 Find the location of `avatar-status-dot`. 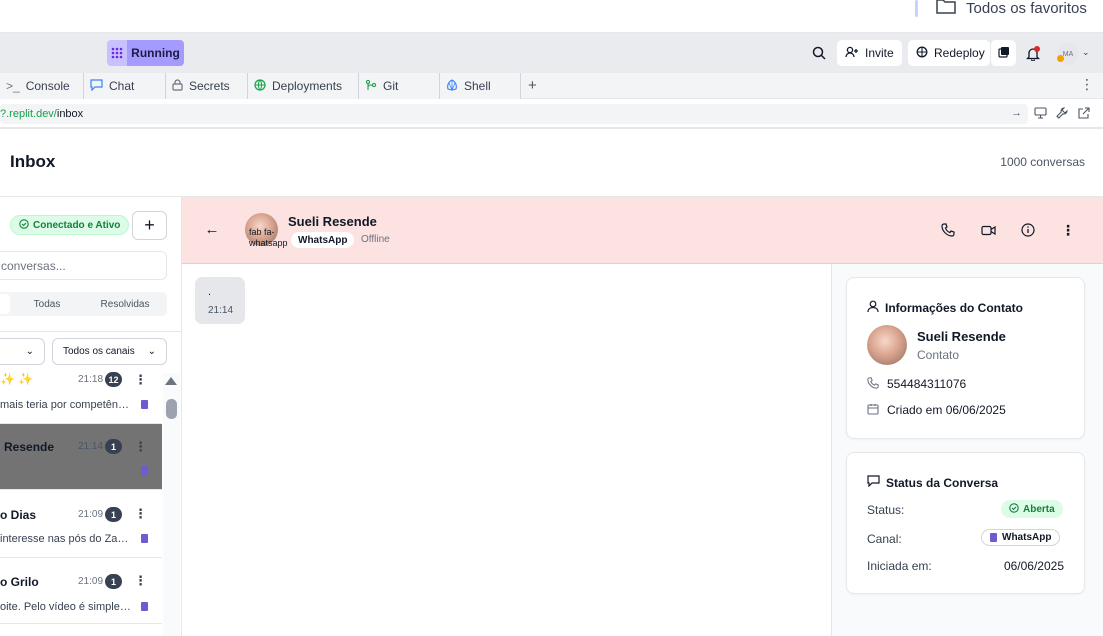

avatar-status-dot is located at coordinates (1060, 58).